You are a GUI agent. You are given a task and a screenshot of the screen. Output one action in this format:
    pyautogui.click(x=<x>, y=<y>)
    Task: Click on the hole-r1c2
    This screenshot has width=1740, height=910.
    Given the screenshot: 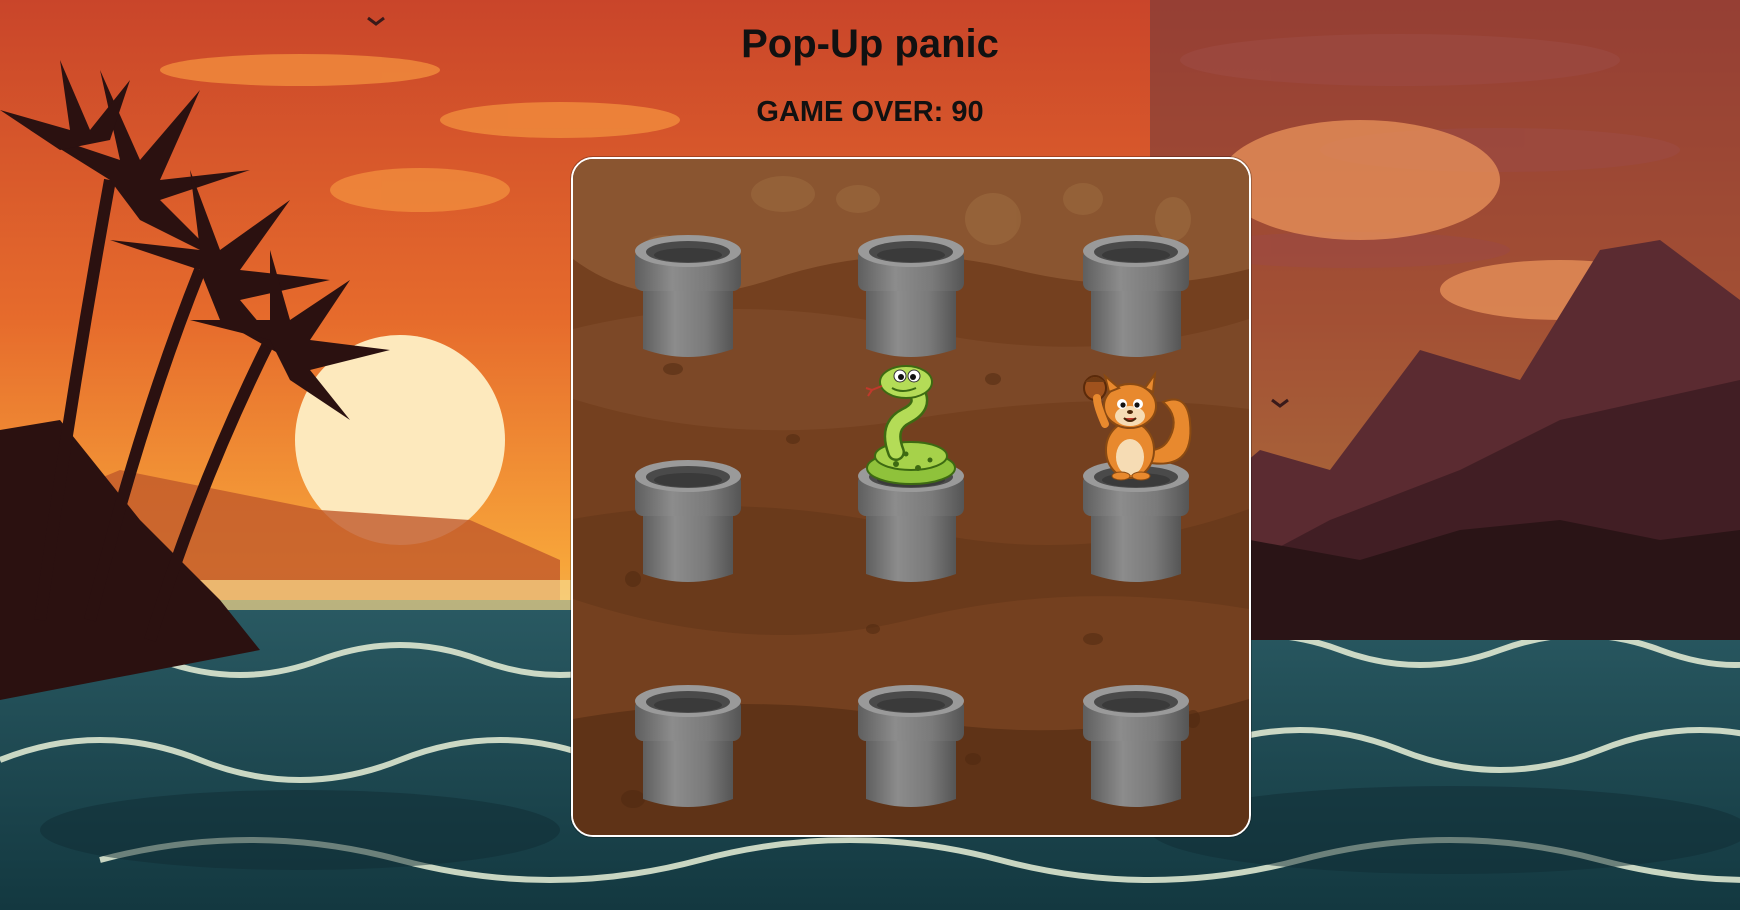 What is the action you would take?
    pyautogui.click(x=911, y=274)
    